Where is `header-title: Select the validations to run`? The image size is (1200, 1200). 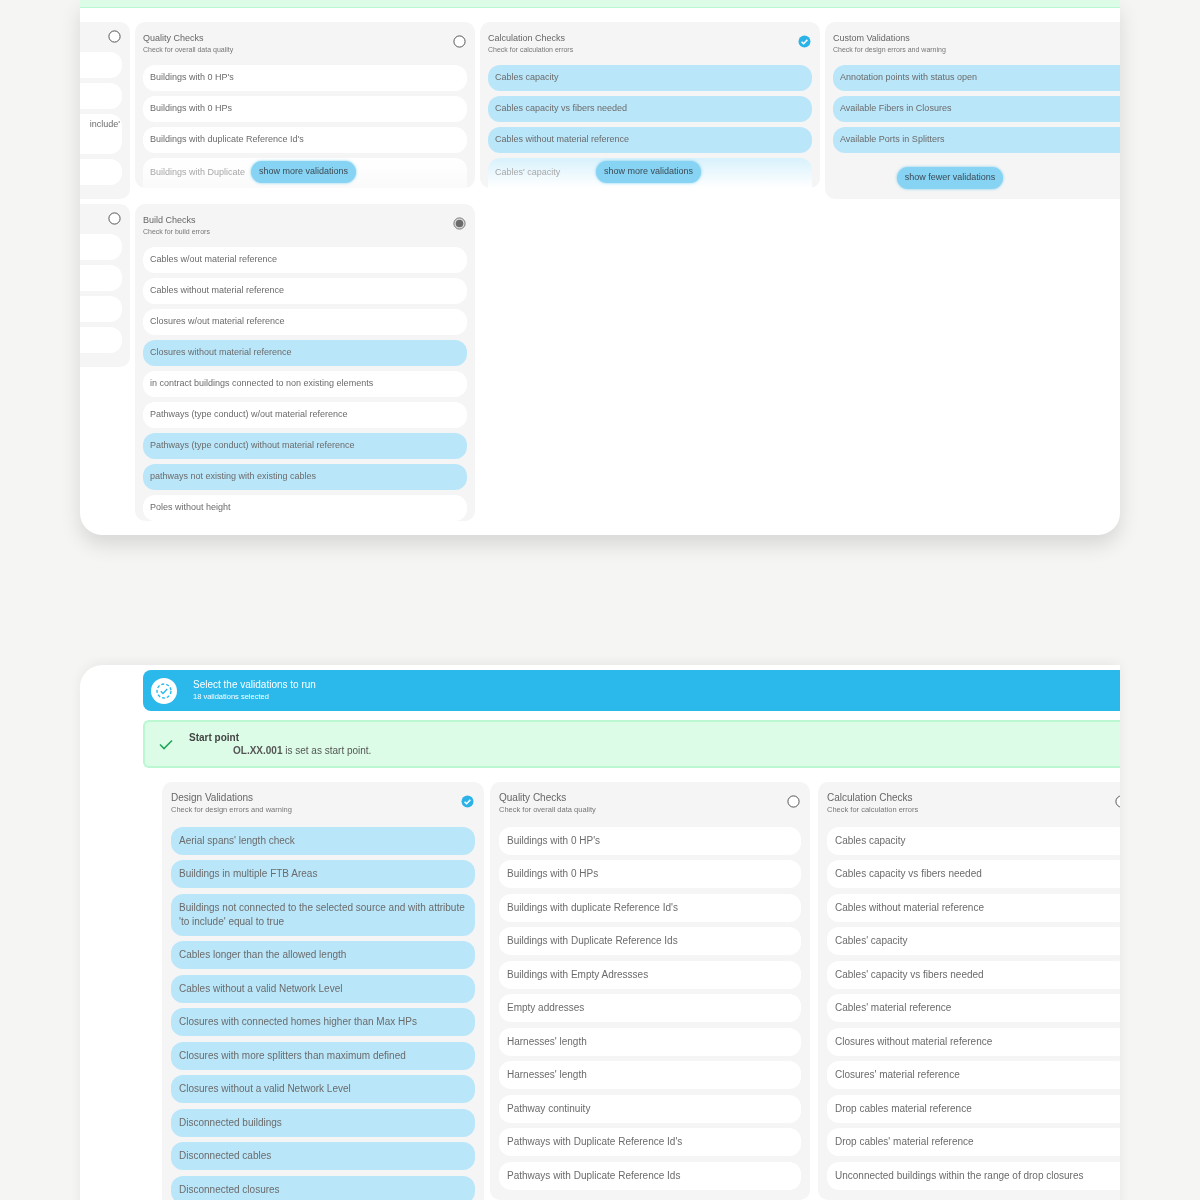 header-title: Select the validations to run is located at coordinates (254, 685).